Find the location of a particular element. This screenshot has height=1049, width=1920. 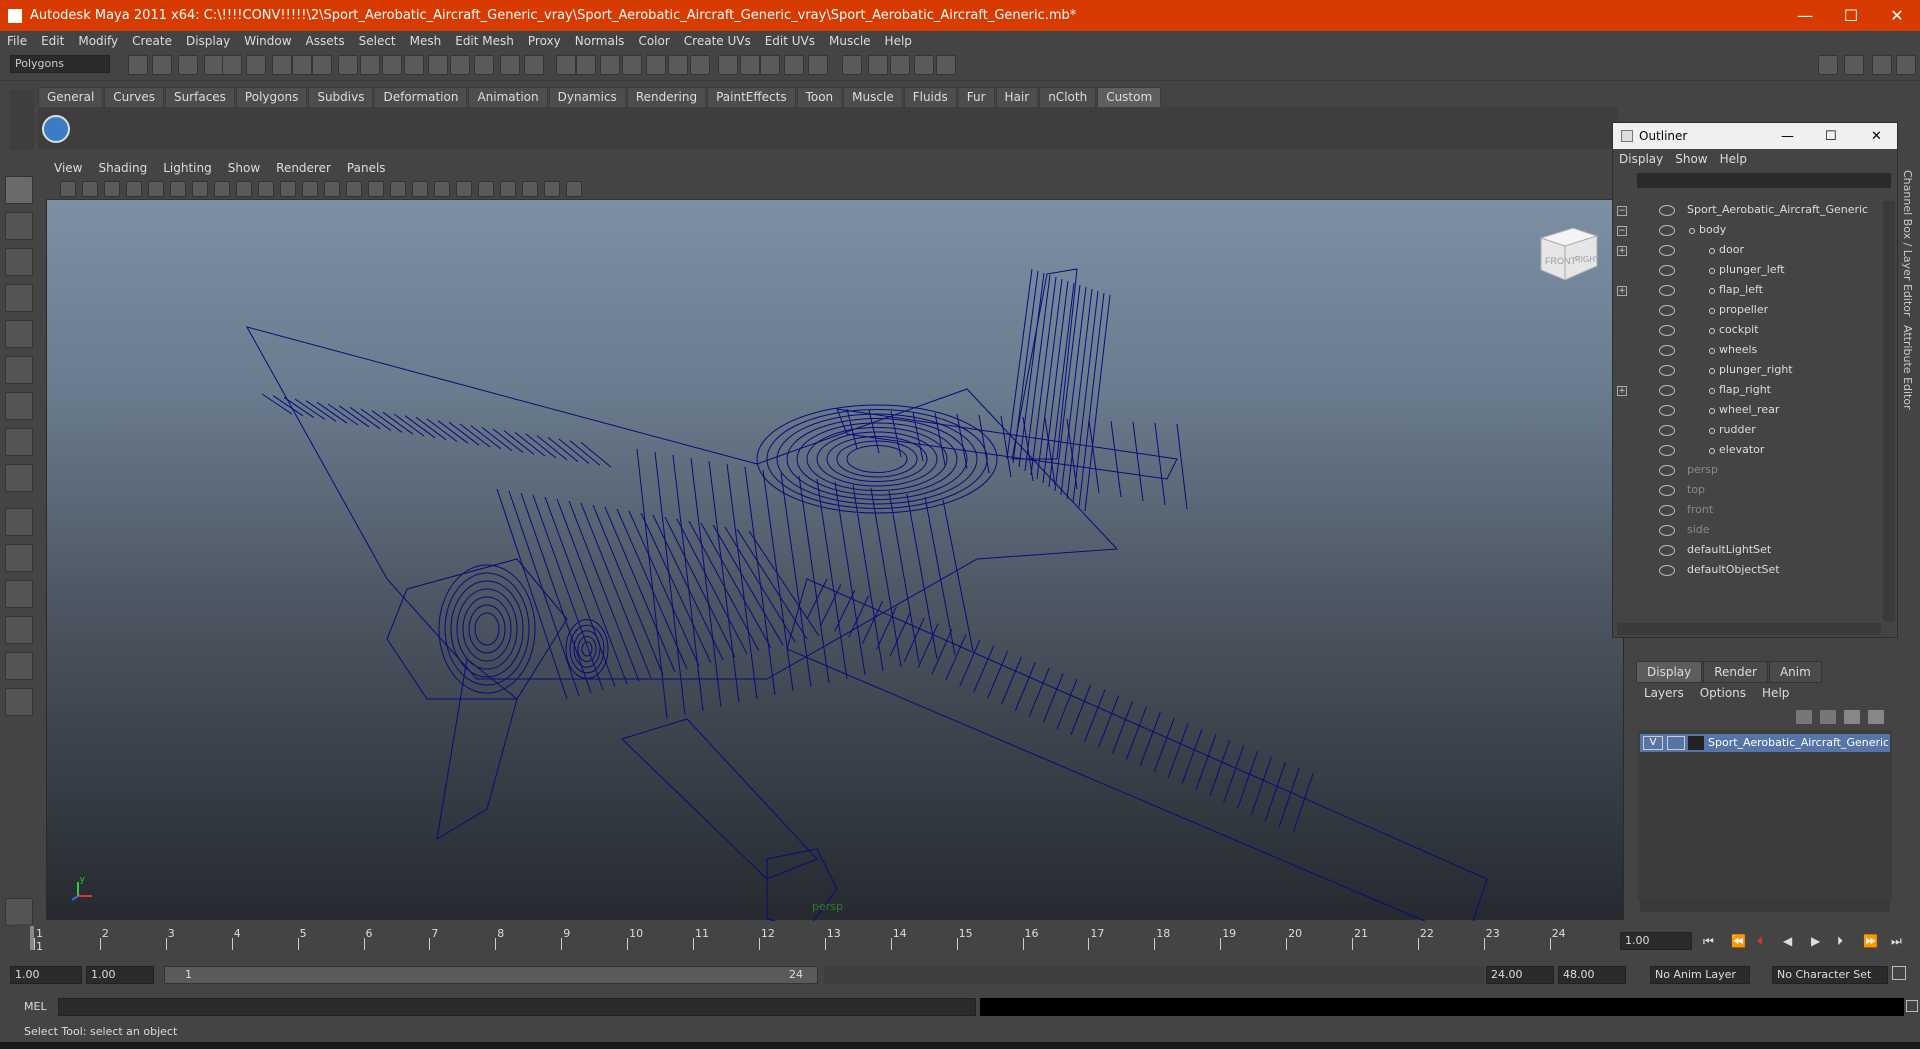

outliner-item: + door is located at coordinates (1747, 251).